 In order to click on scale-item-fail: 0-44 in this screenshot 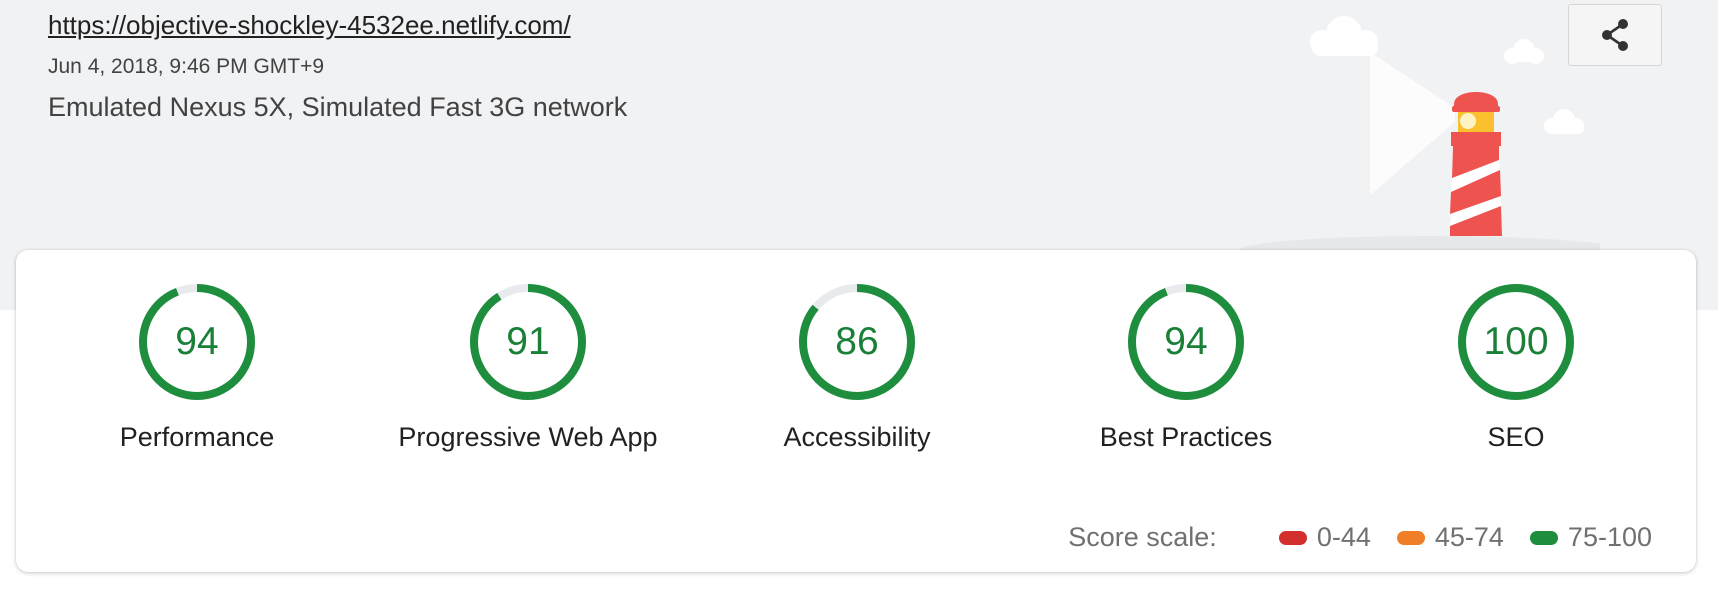, I will do `click(1324, 537)`.